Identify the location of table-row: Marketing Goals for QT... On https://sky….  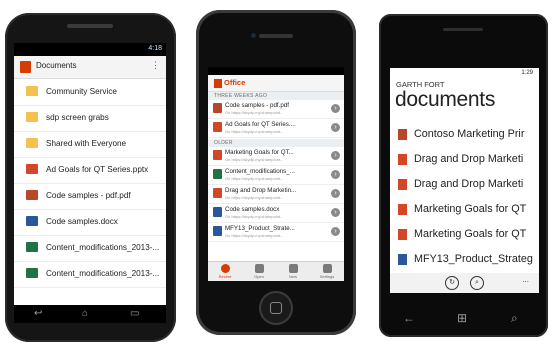
(276, 156).